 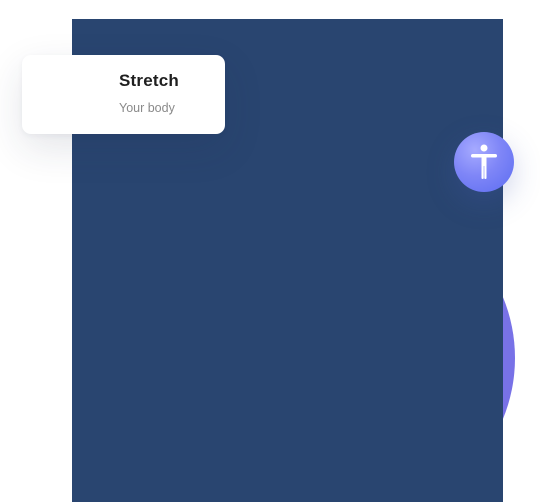 I want to click on feature-card: Stretch Your body, so click(x=123, y=94).